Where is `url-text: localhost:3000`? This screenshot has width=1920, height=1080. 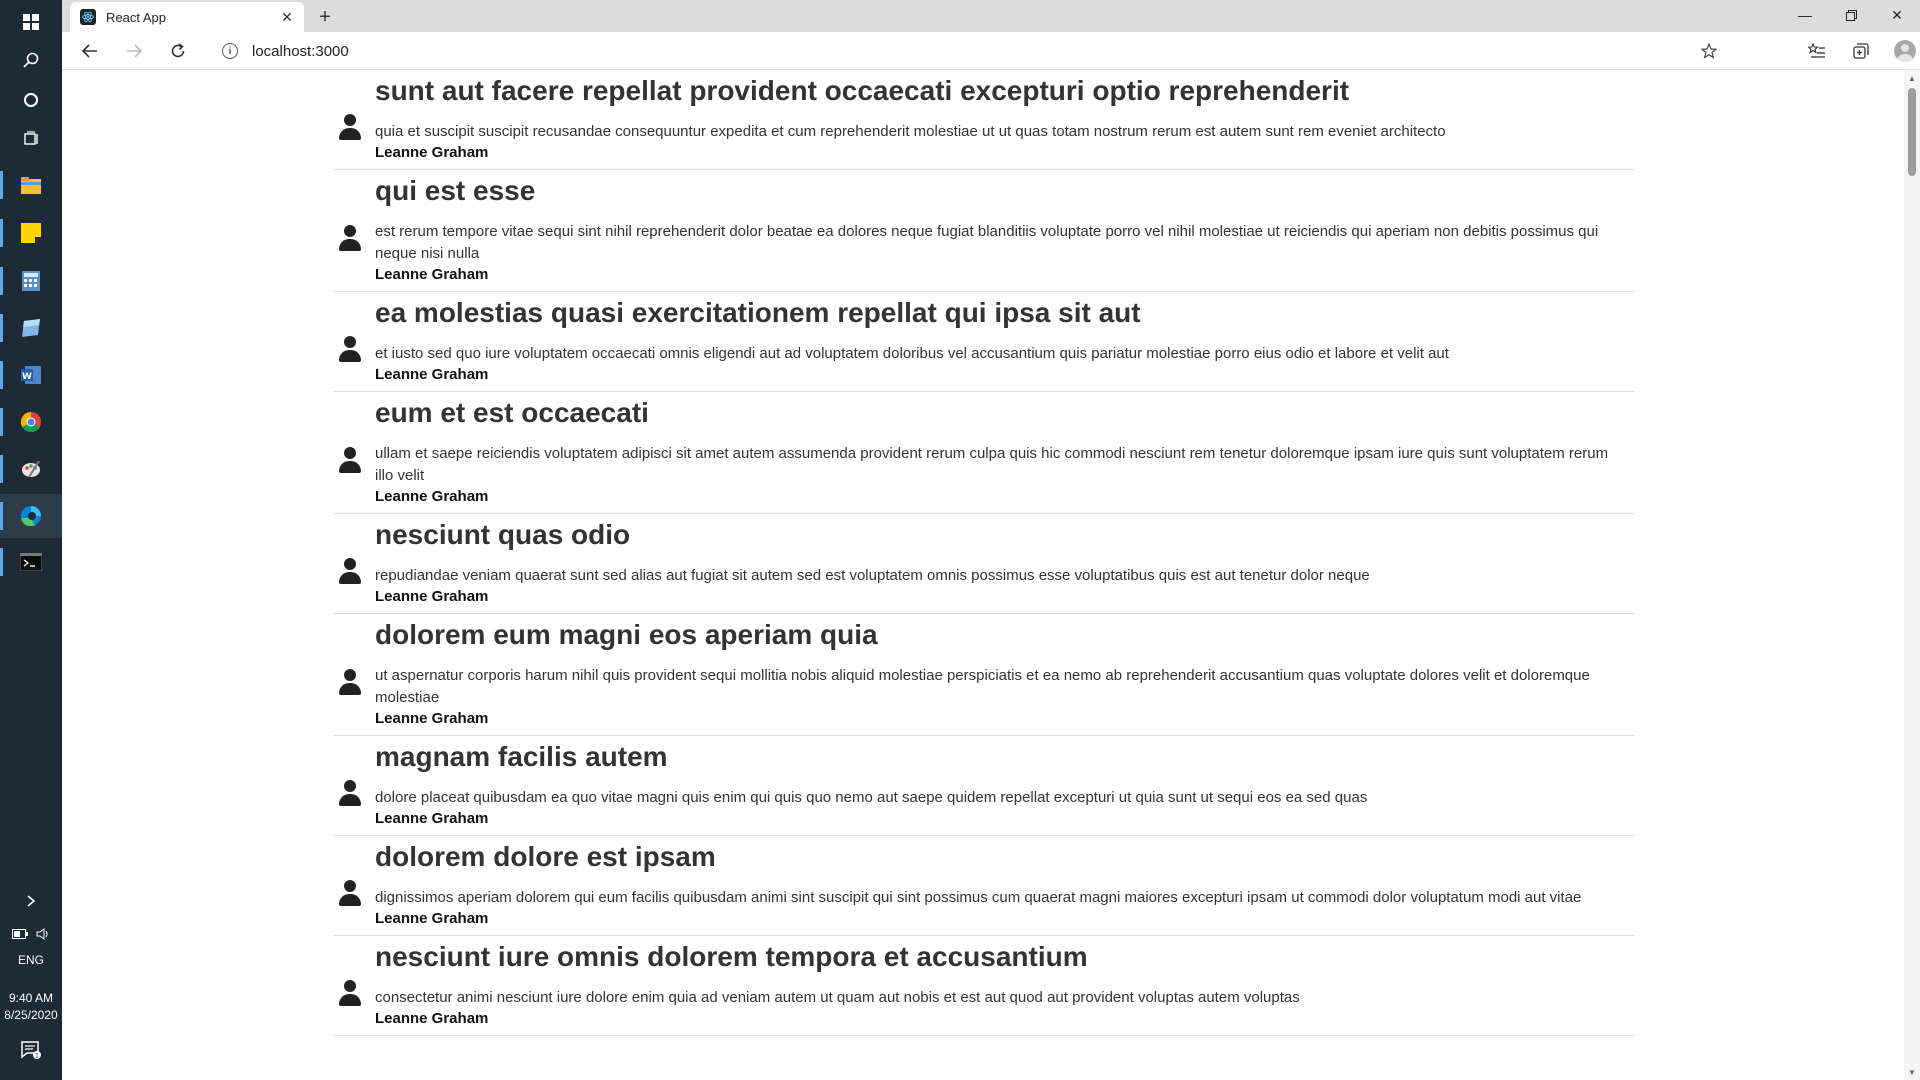
url-text: localhost:3000 is located at coordinates (300, 51).